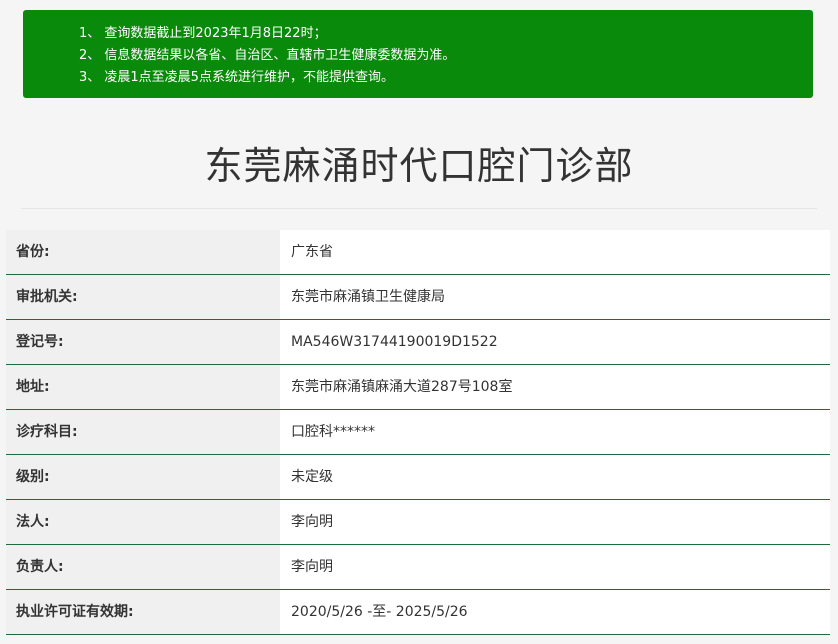 The height and width of the screenshot is (644, 838). What do you see at coordinates (555, 342) in the screenshot?
I see `row-value: MA546W31744190019D1522` at bounding box center [555, 342].